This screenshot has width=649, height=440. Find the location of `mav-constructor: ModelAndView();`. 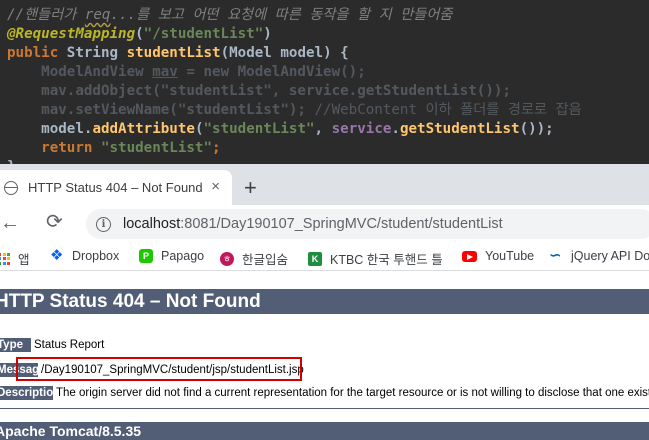

mav-constructor: ModelAndView(); is located at coordinates (301, 72).